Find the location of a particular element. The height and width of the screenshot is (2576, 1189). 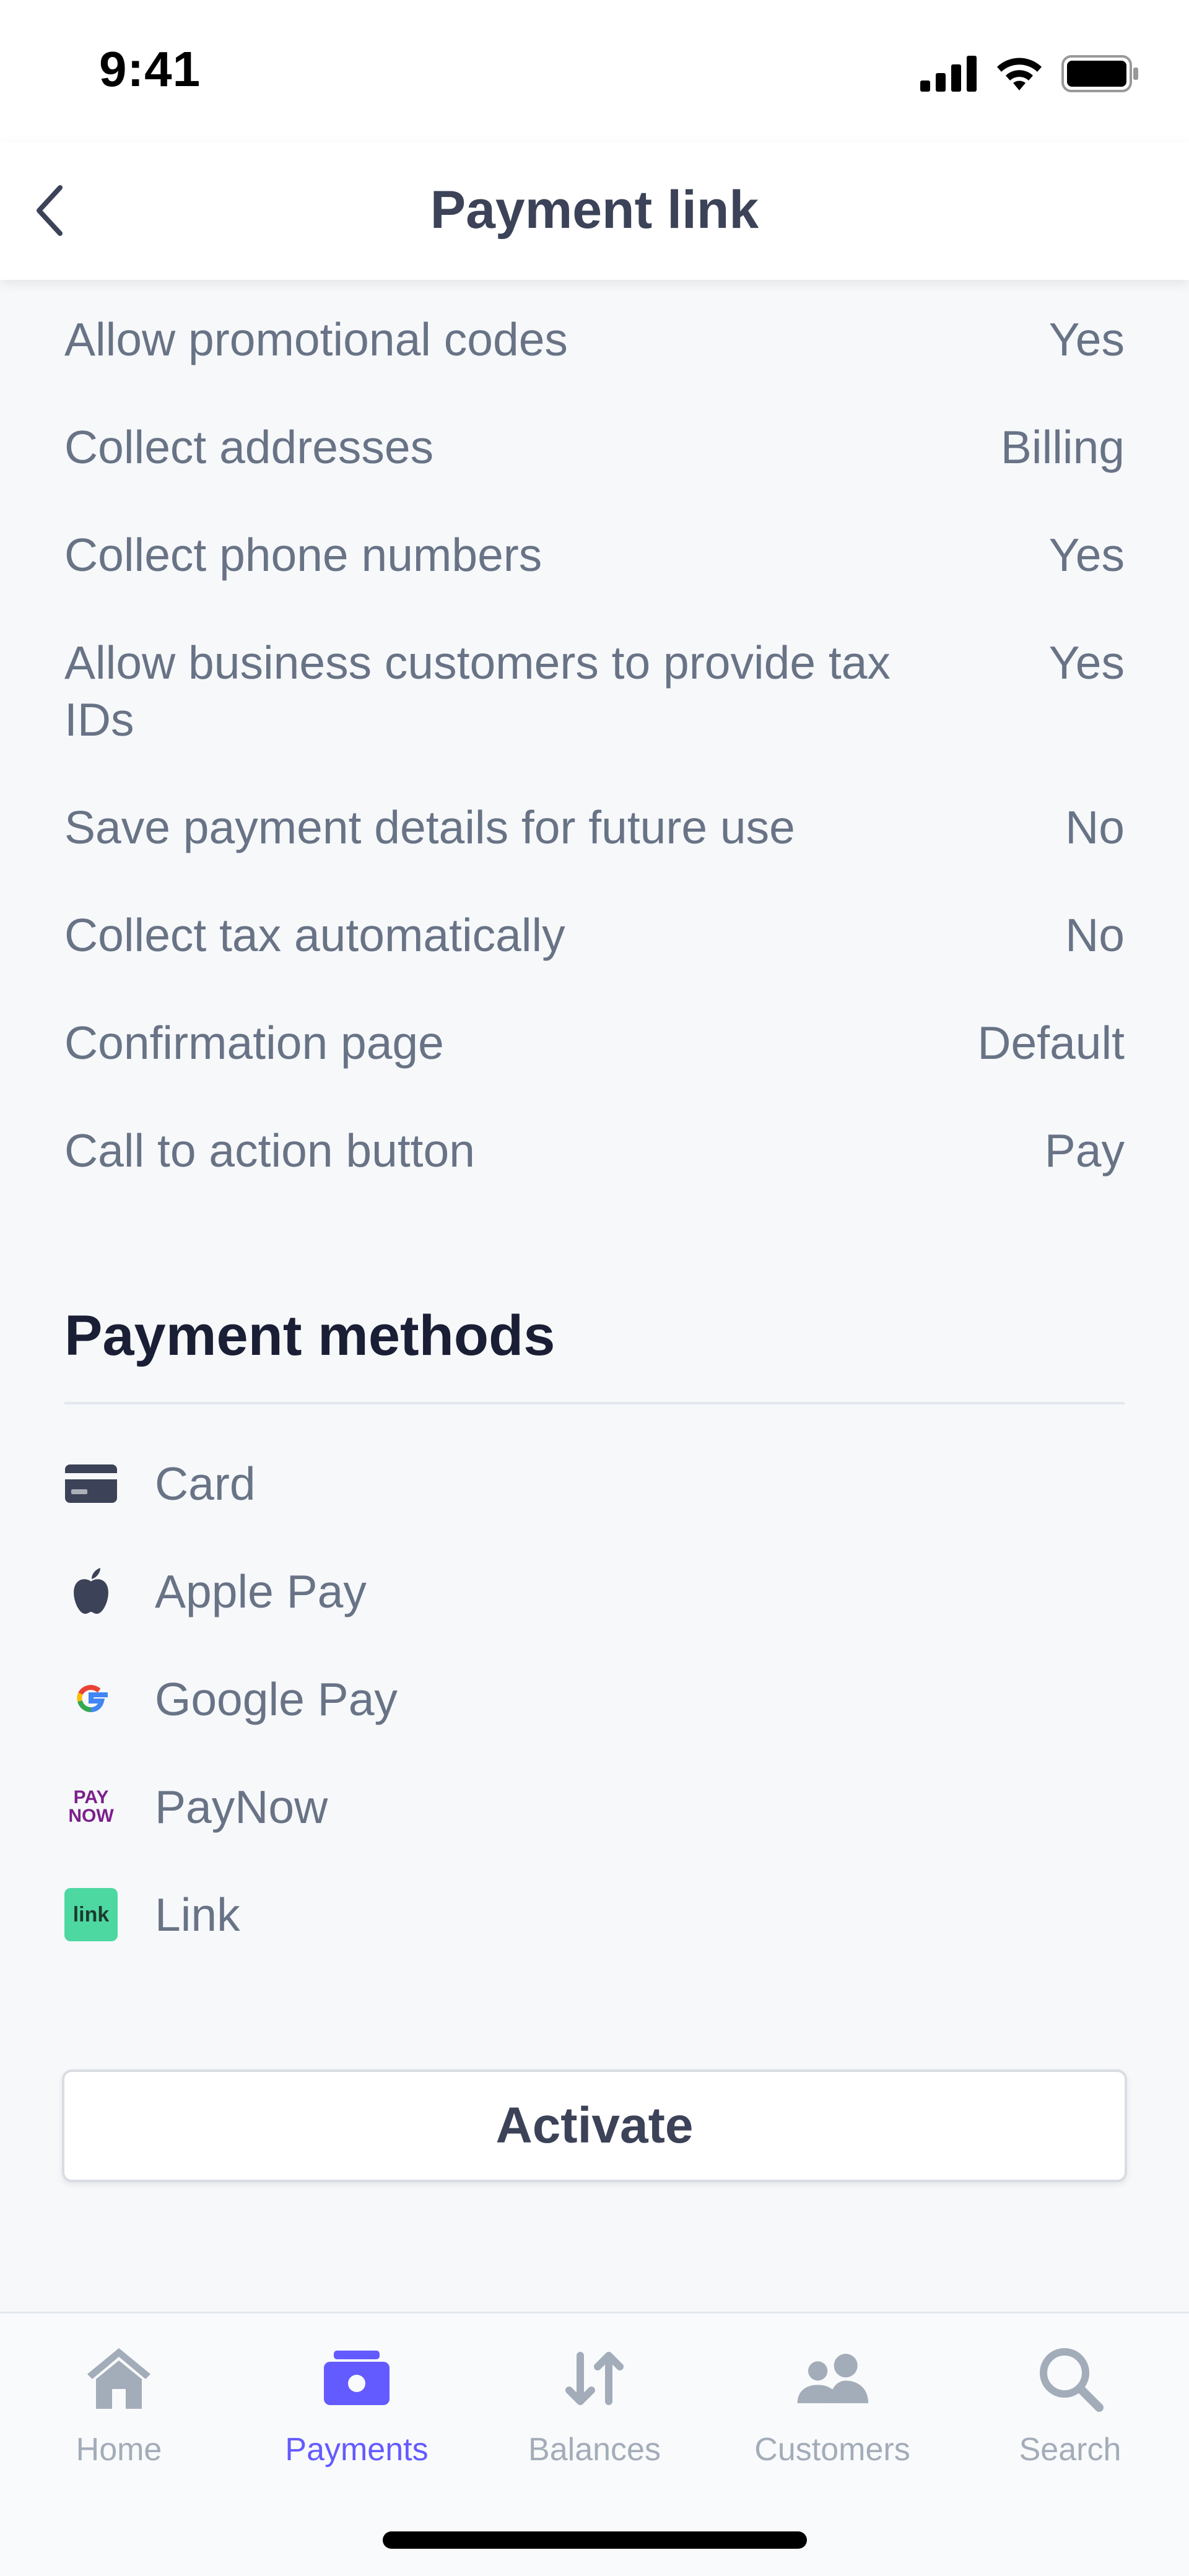

customers-icon is located at coordinates (832, 2378).